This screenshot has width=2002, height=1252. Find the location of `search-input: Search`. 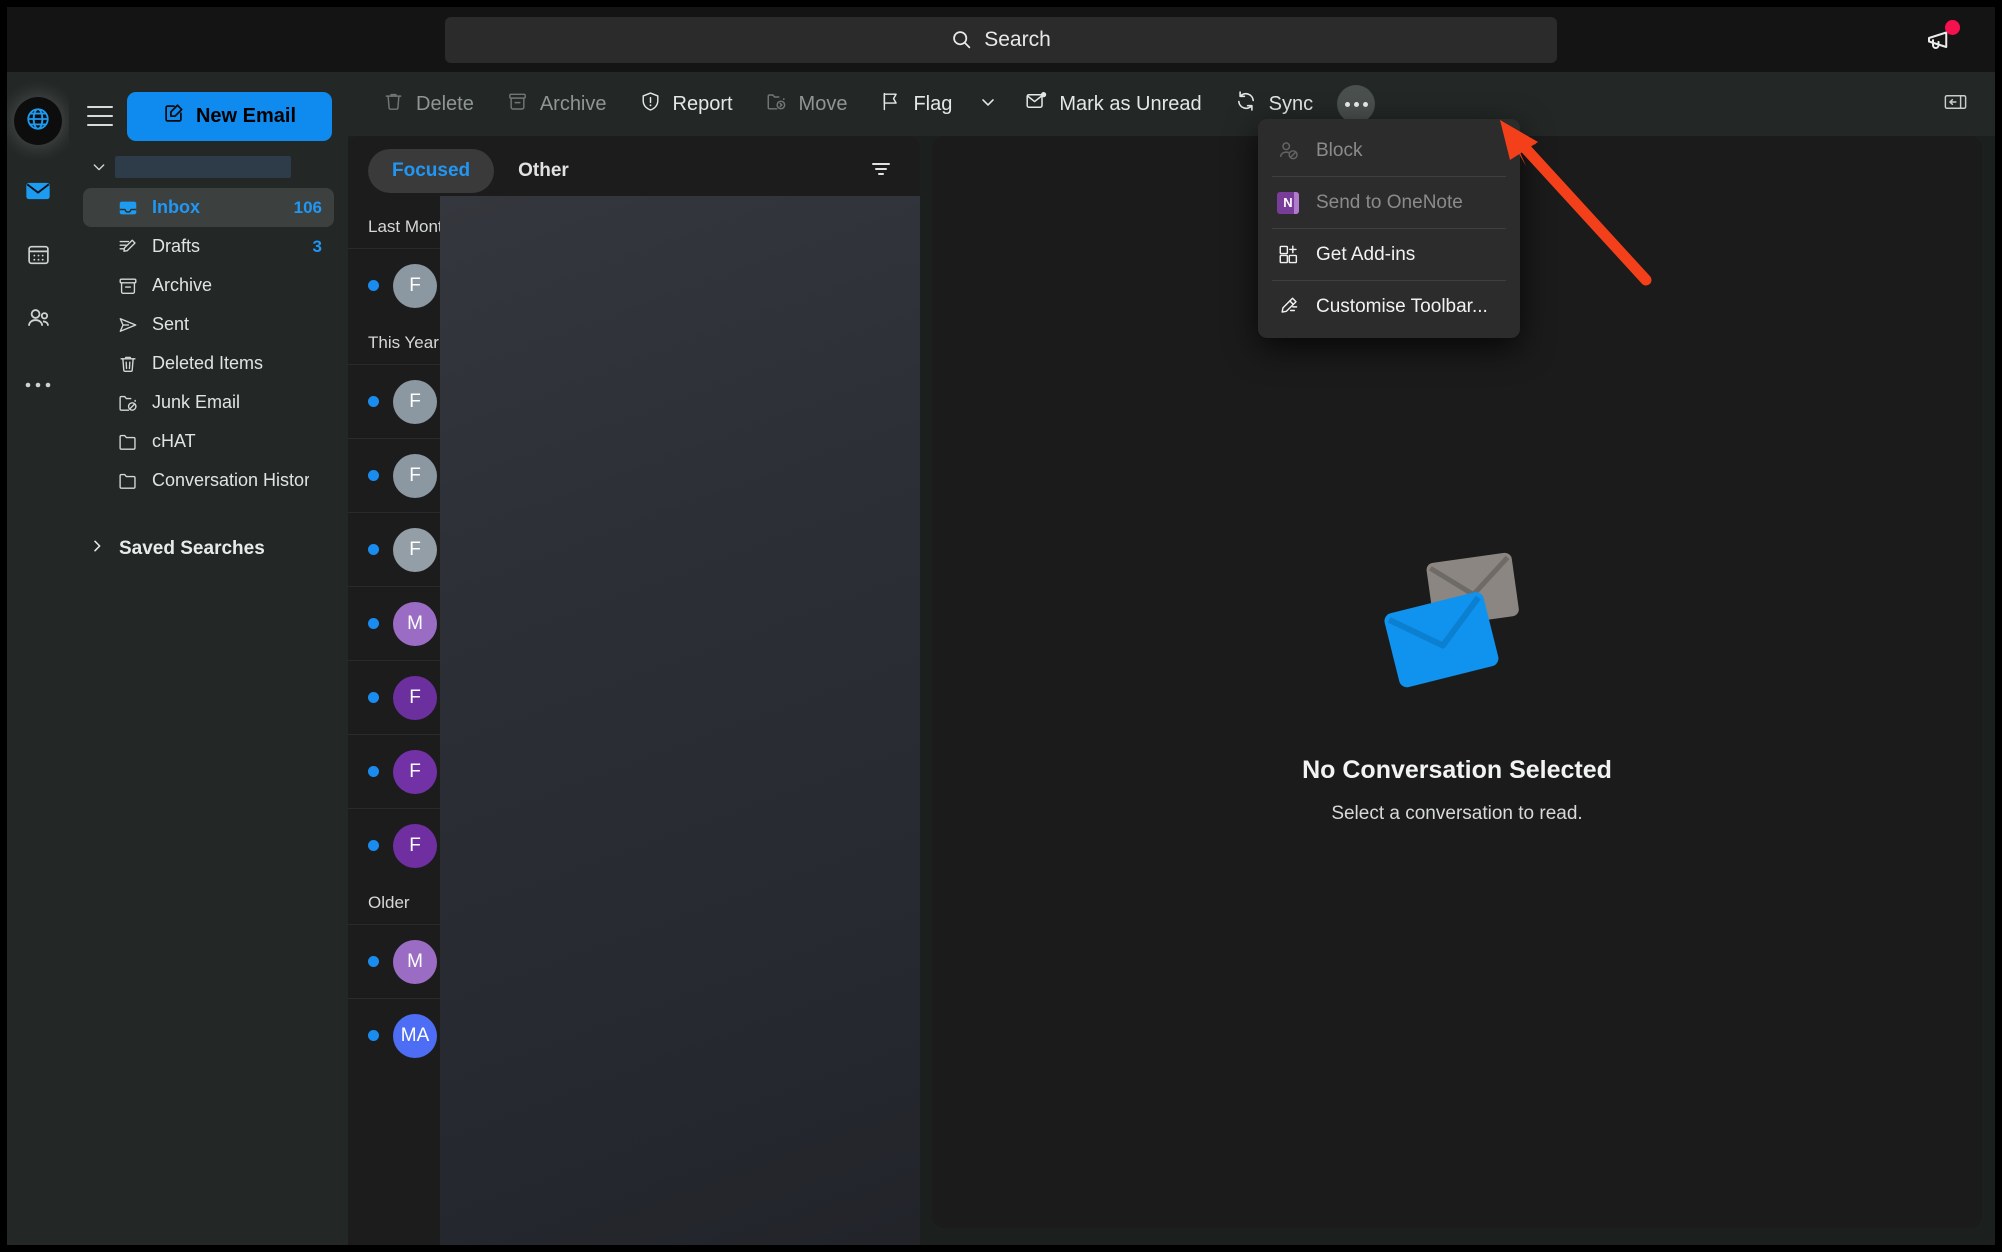

search-input: Search is located at coordinates (1001, 39).